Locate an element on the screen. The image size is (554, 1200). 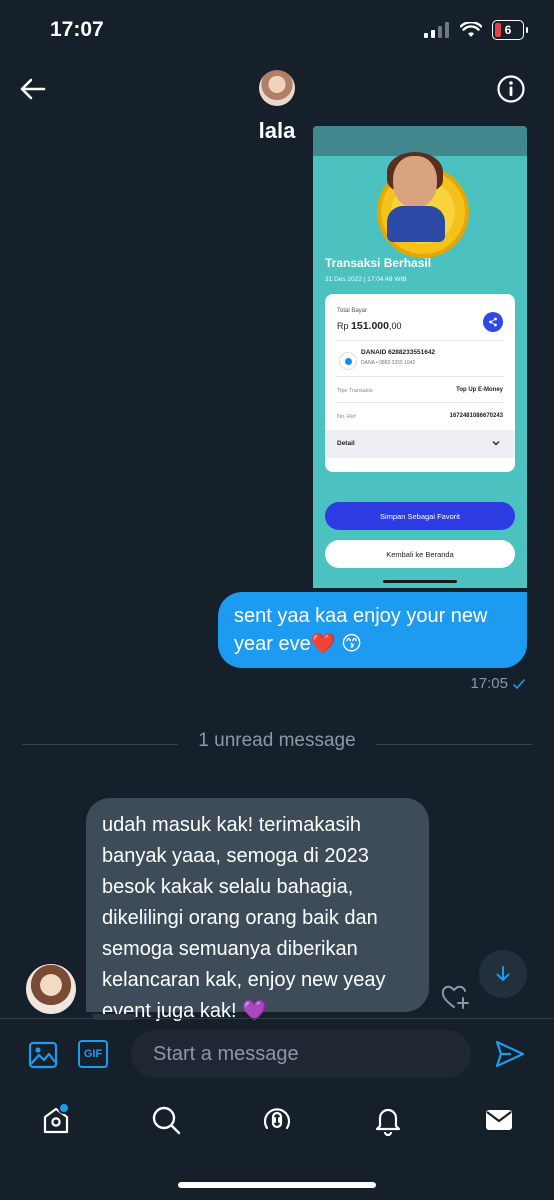
info-icon is located at coordinates (511, 89).